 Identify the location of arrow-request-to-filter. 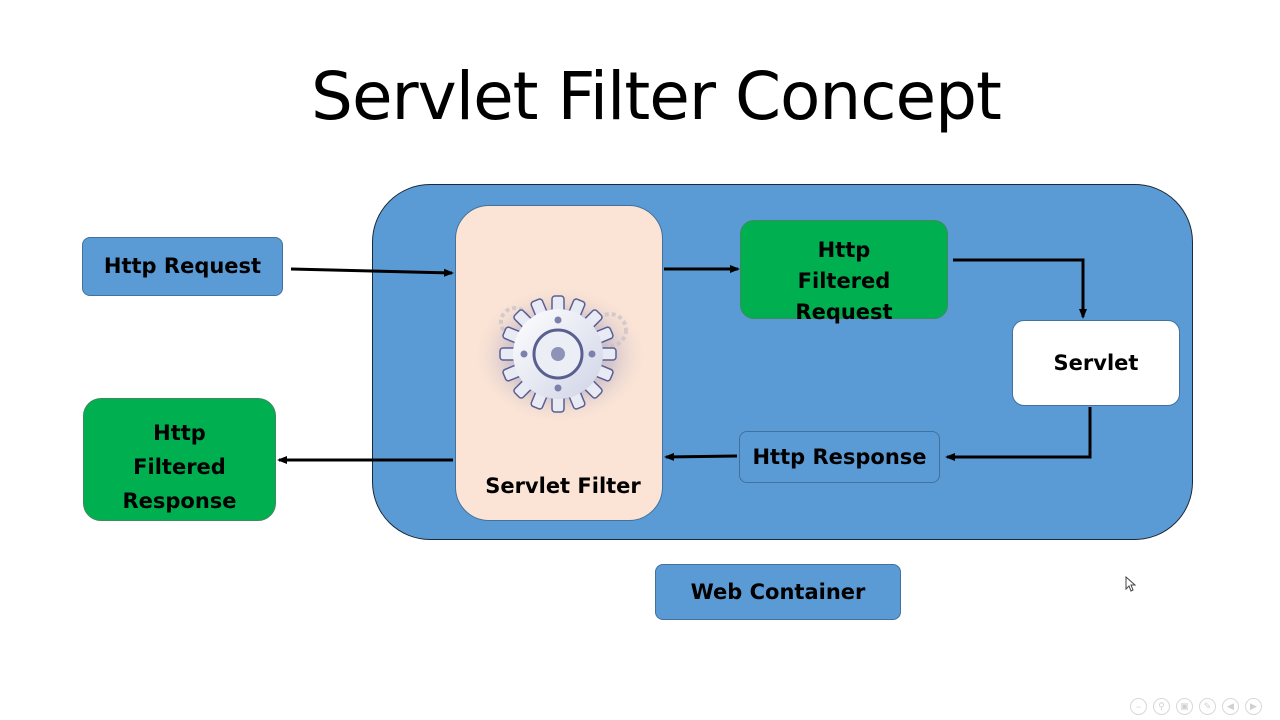
(372, 272).